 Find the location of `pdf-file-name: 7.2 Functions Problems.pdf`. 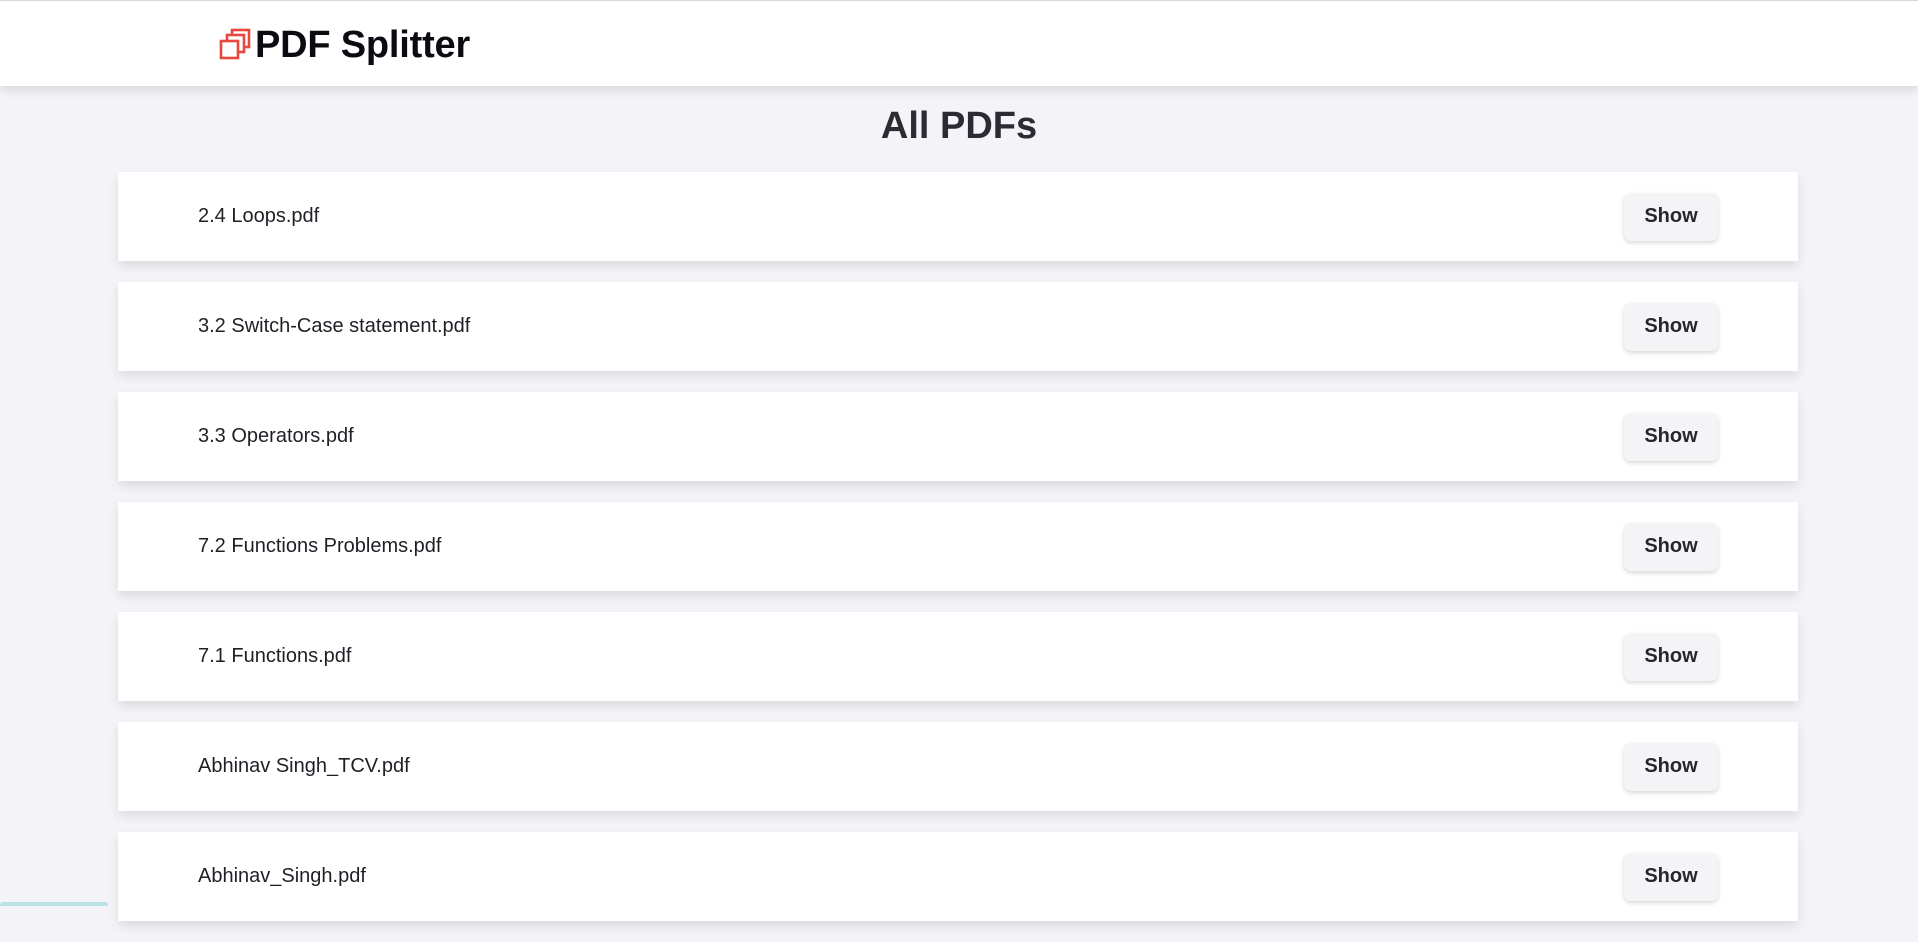

pdf-file-name: 7.2 Functions Problems.pdf is located at coordinates (320, 546).